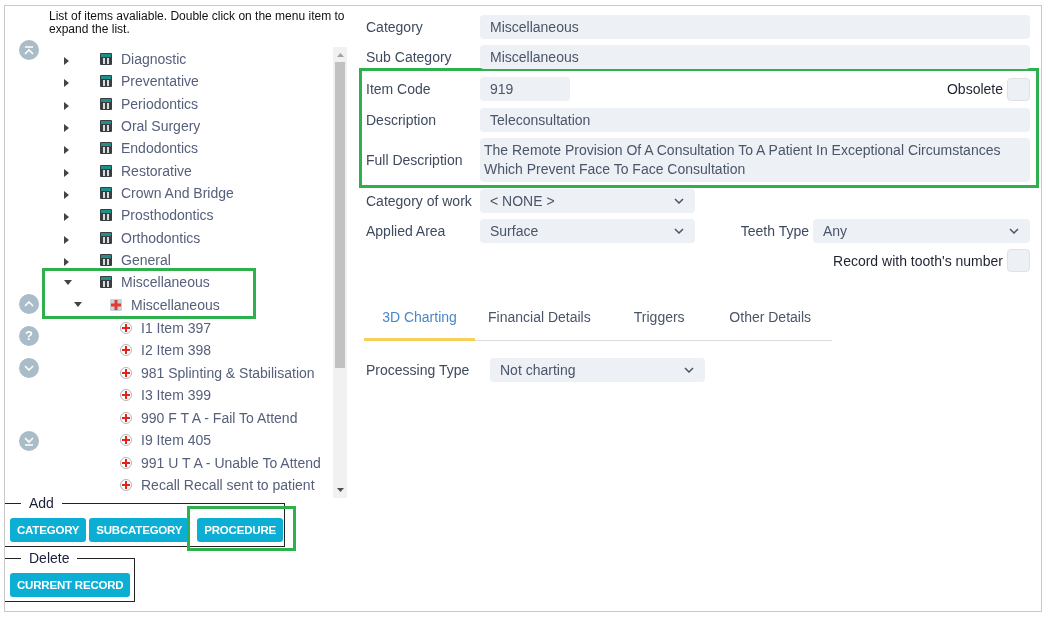  Describe the element at coordinates (514, 231) in the screenshot. I see `dropdown-value: Surface` at that location.